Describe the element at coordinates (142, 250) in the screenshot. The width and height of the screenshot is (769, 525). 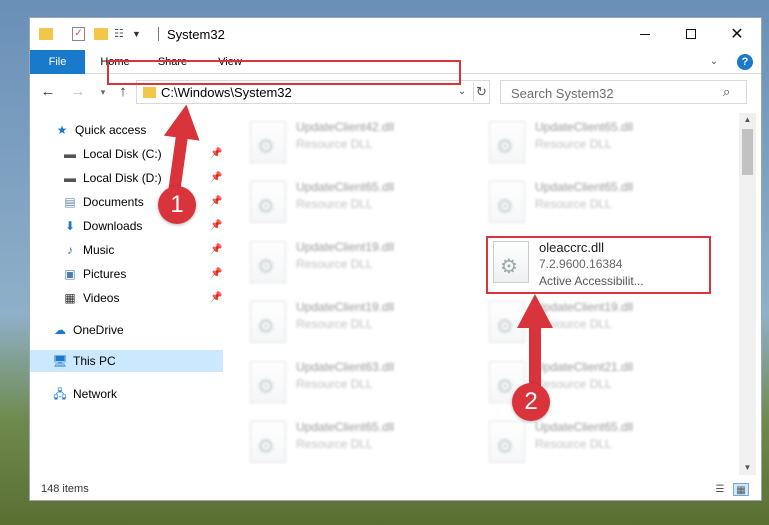
I see `sidebar-item-music: ♪ Music 📌` at that location.